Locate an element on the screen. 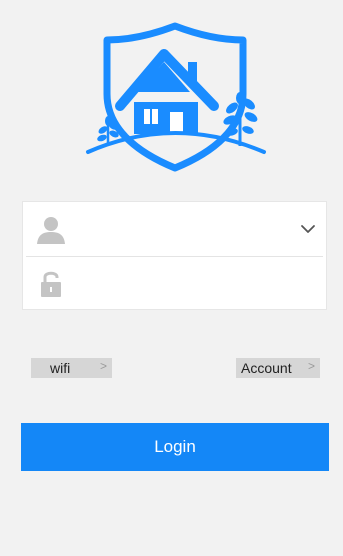 Image resolution: width=343 pixels, height=556 pixels. shield-house-logo is located at coordinates (176, 97).